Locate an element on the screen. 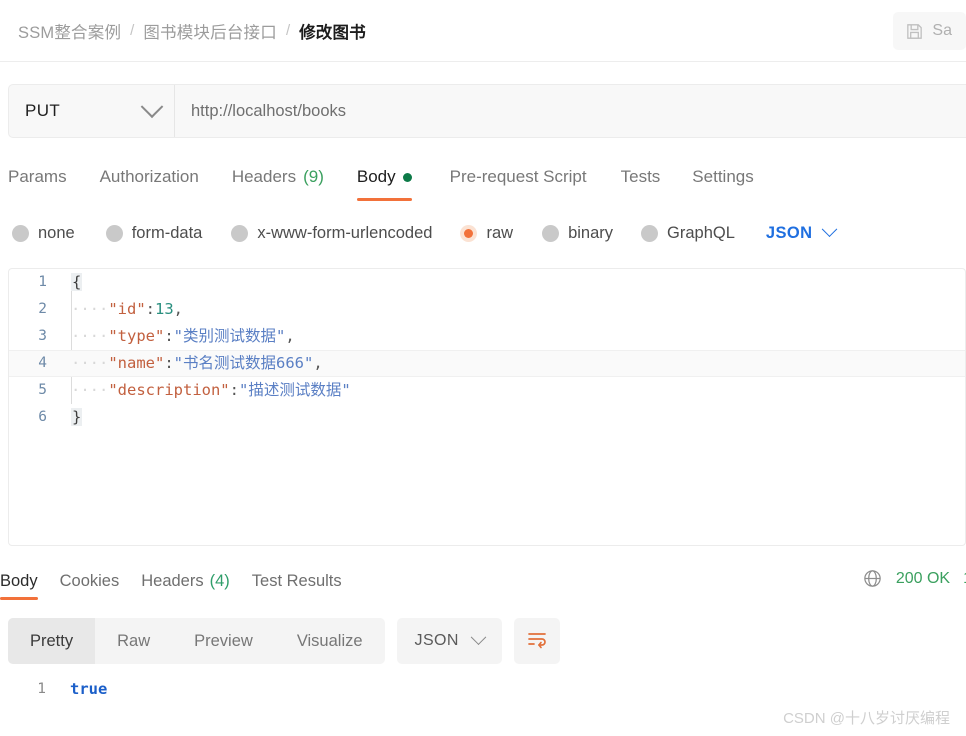  body-modified-dot-icon is located at coordinates (407, 177).